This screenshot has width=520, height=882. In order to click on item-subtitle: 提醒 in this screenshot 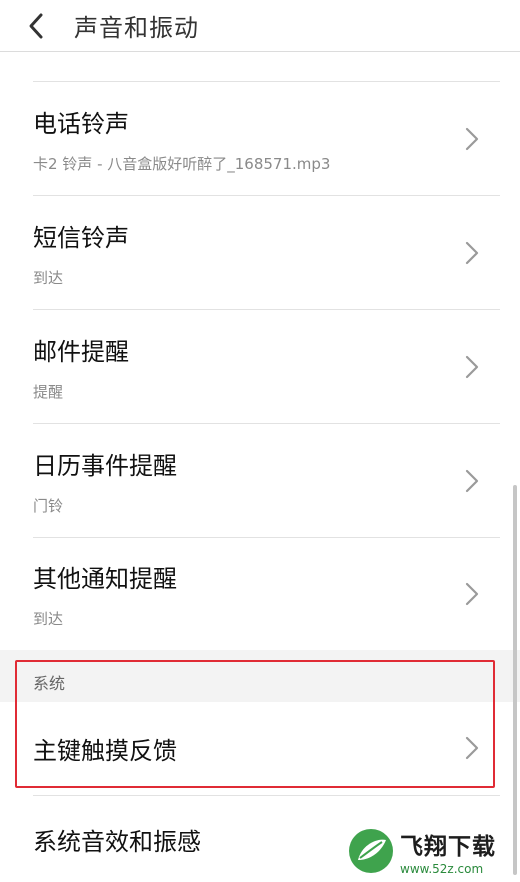, I will do `click(48, 391)`.